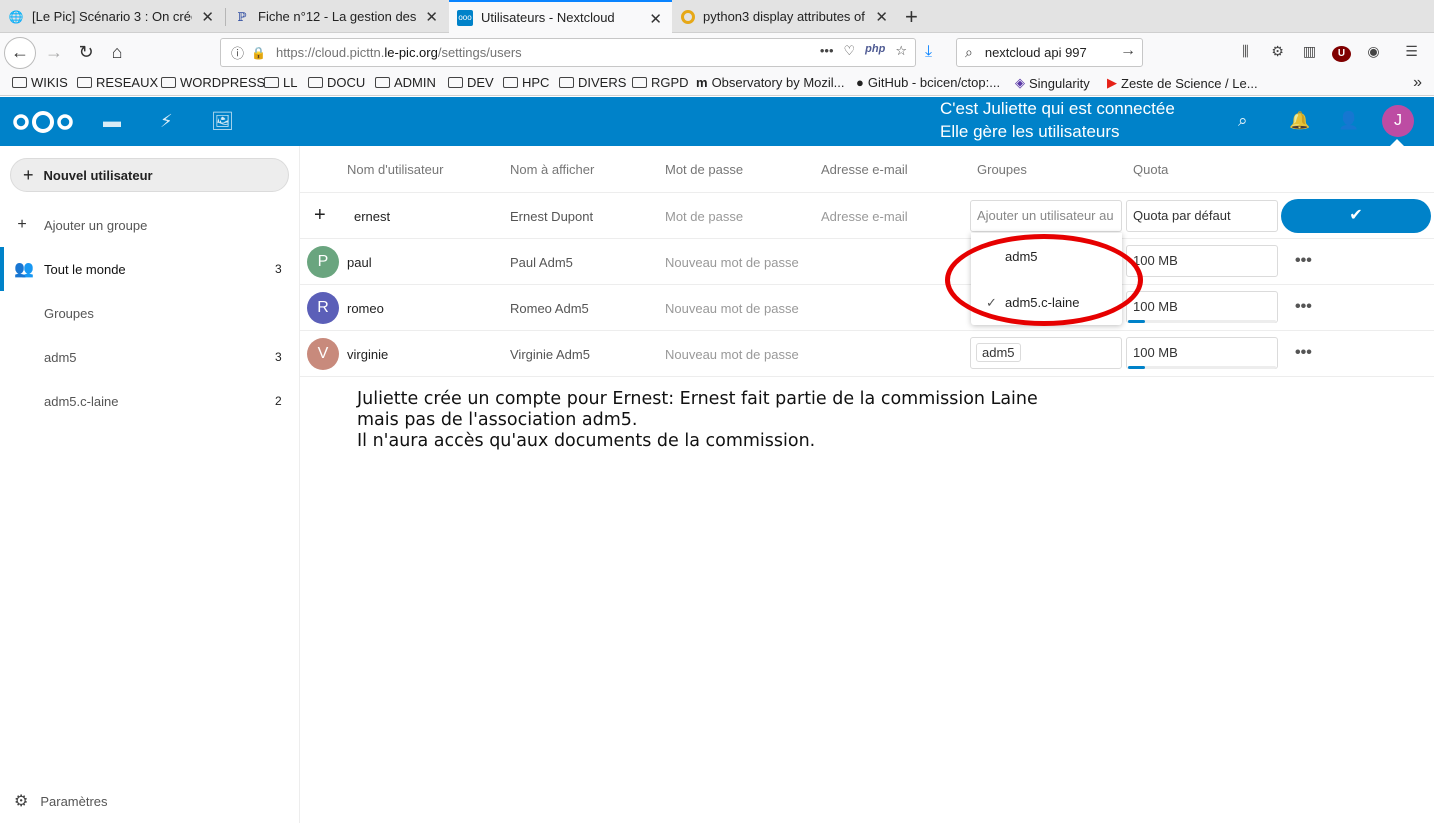 The width and height of the screenshot is (1434, 823). What do you see at coordinates (1348, 121) in the screenshot?
I see `contacts-icon: 👤` at bounding box center [1348, 121].